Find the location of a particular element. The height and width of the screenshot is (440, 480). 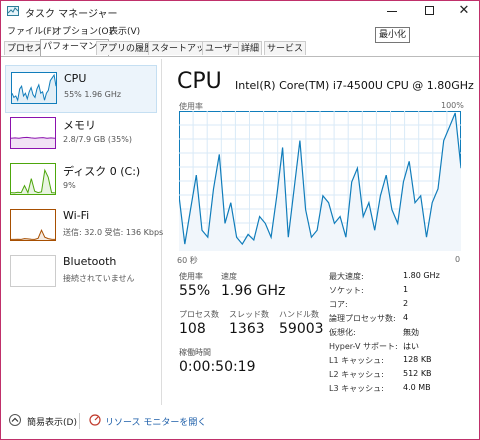

minimize-icon is located at coordinates (392, 11).